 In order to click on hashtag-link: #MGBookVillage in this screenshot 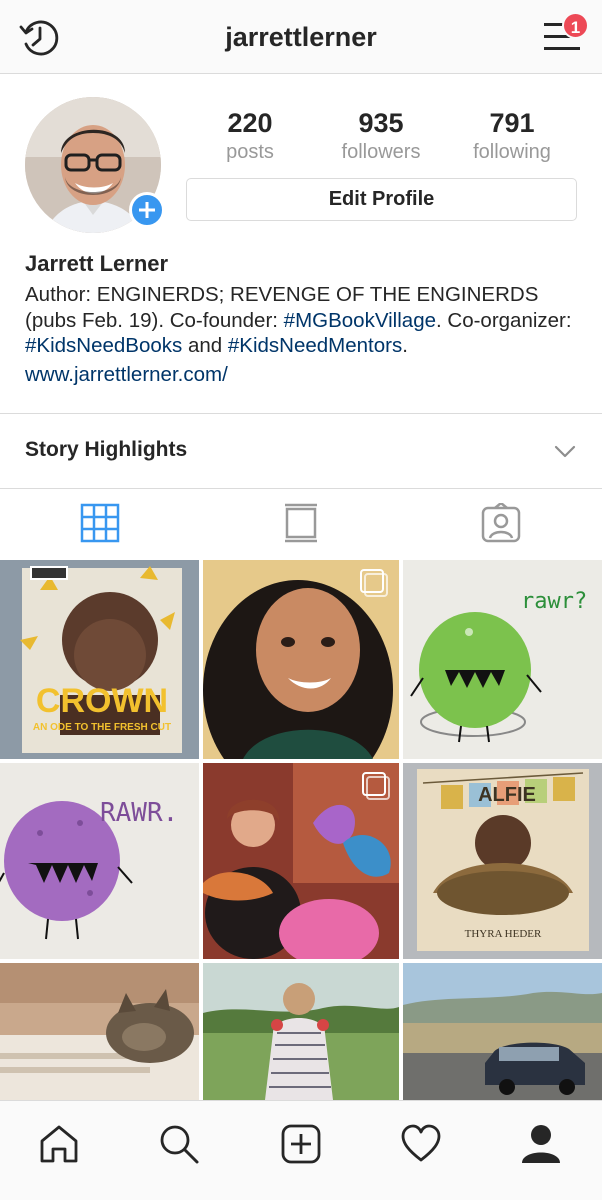, I will do `click(360, 320)`.